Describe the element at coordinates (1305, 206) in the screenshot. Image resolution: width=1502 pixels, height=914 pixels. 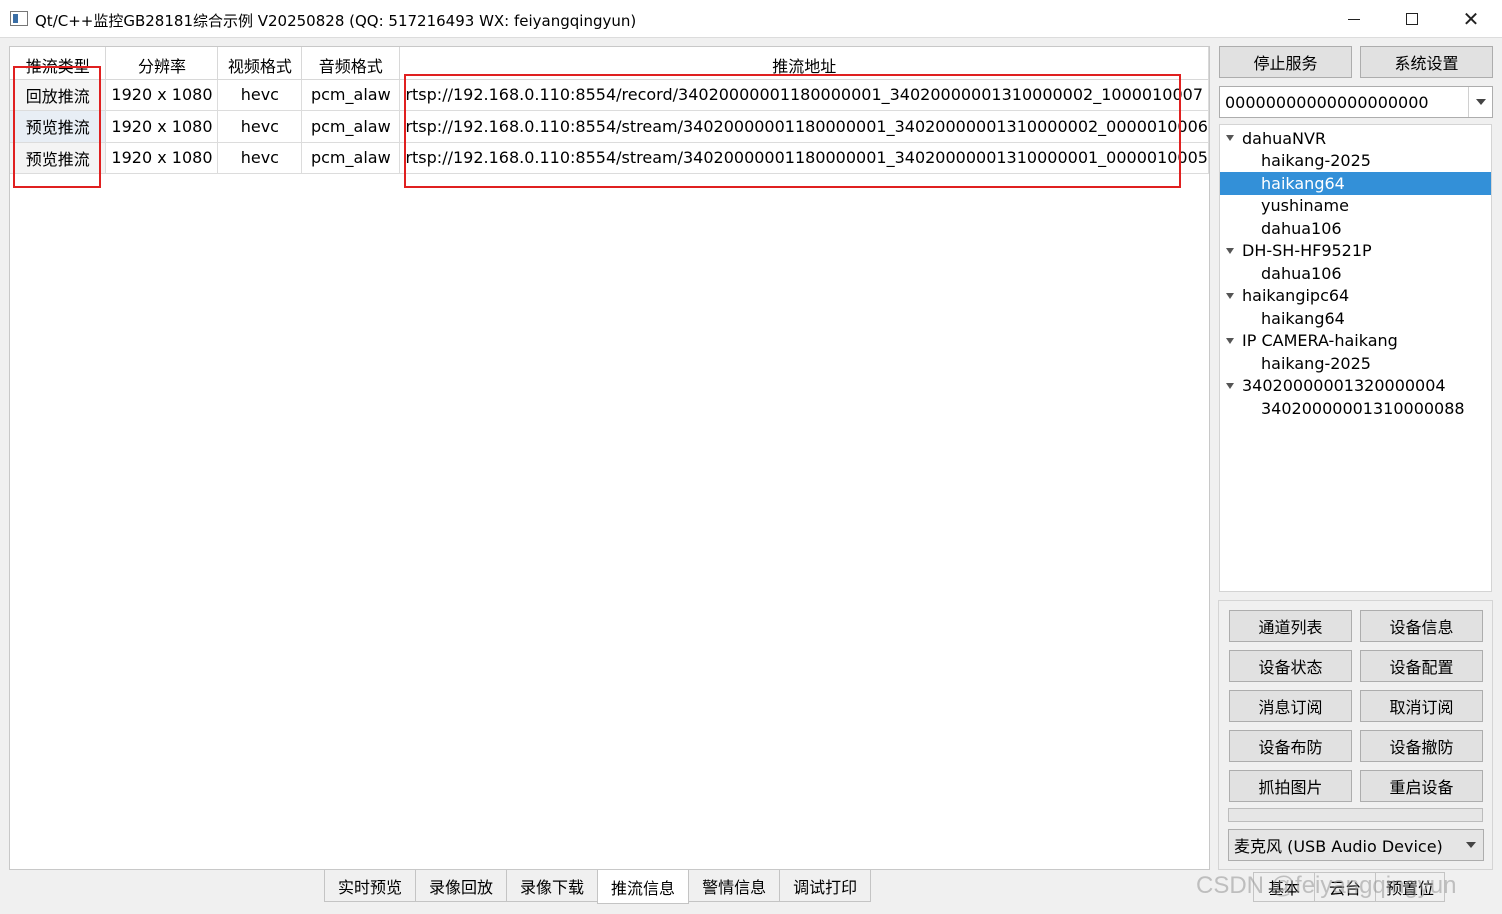
I see `tree-node-label: yushiname` at that location.